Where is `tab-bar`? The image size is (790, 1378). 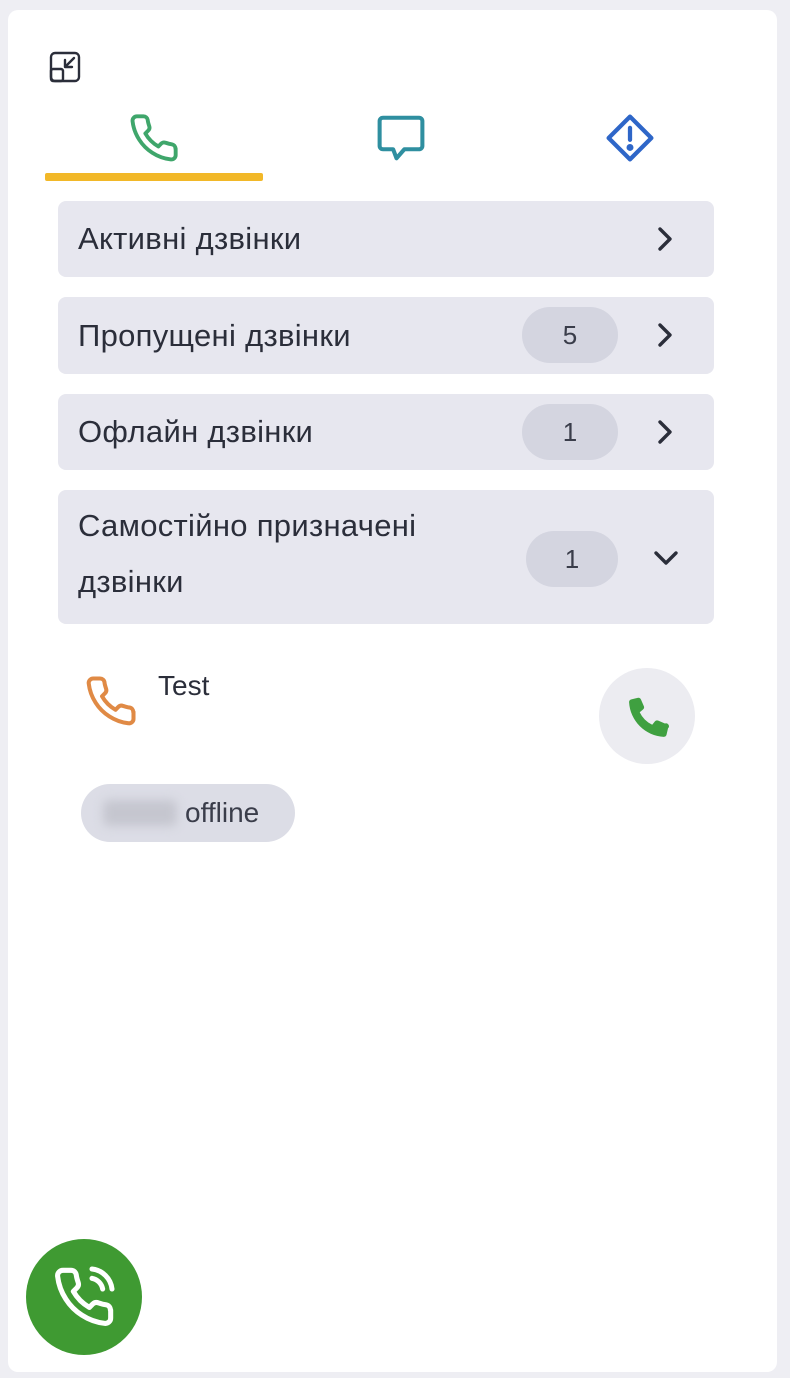 tab-bar is located at coordinates (392, 140).